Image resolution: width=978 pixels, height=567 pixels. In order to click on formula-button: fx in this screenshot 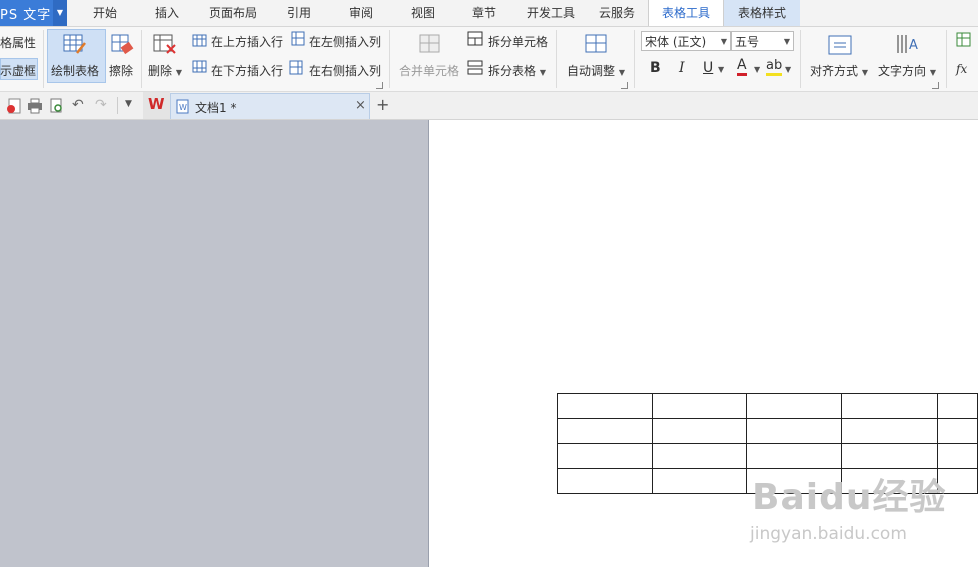, I will do `click(961, 69)`.